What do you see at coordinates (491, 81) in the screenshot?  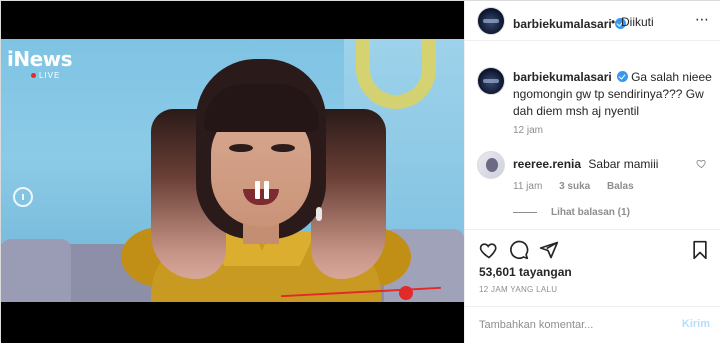 I see `caption-avatar` at bounding box center [491, 81].